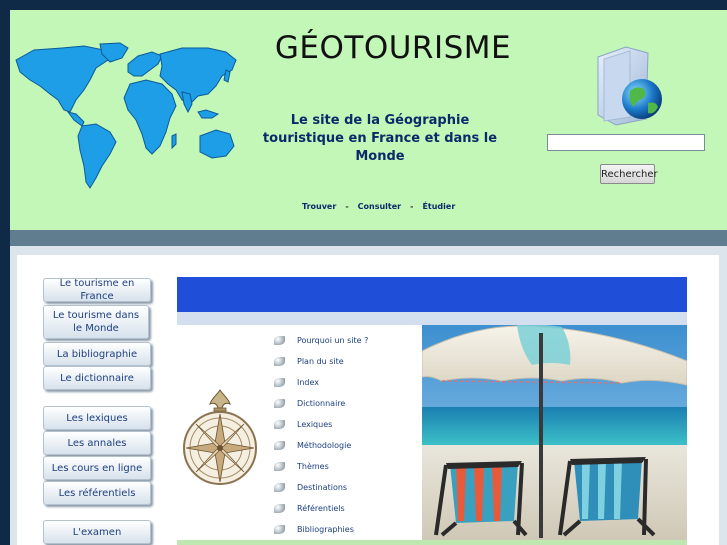 The image size is (727, 545). I want to click on menu-bibliographie: La bibliographie, so click(97, 354).